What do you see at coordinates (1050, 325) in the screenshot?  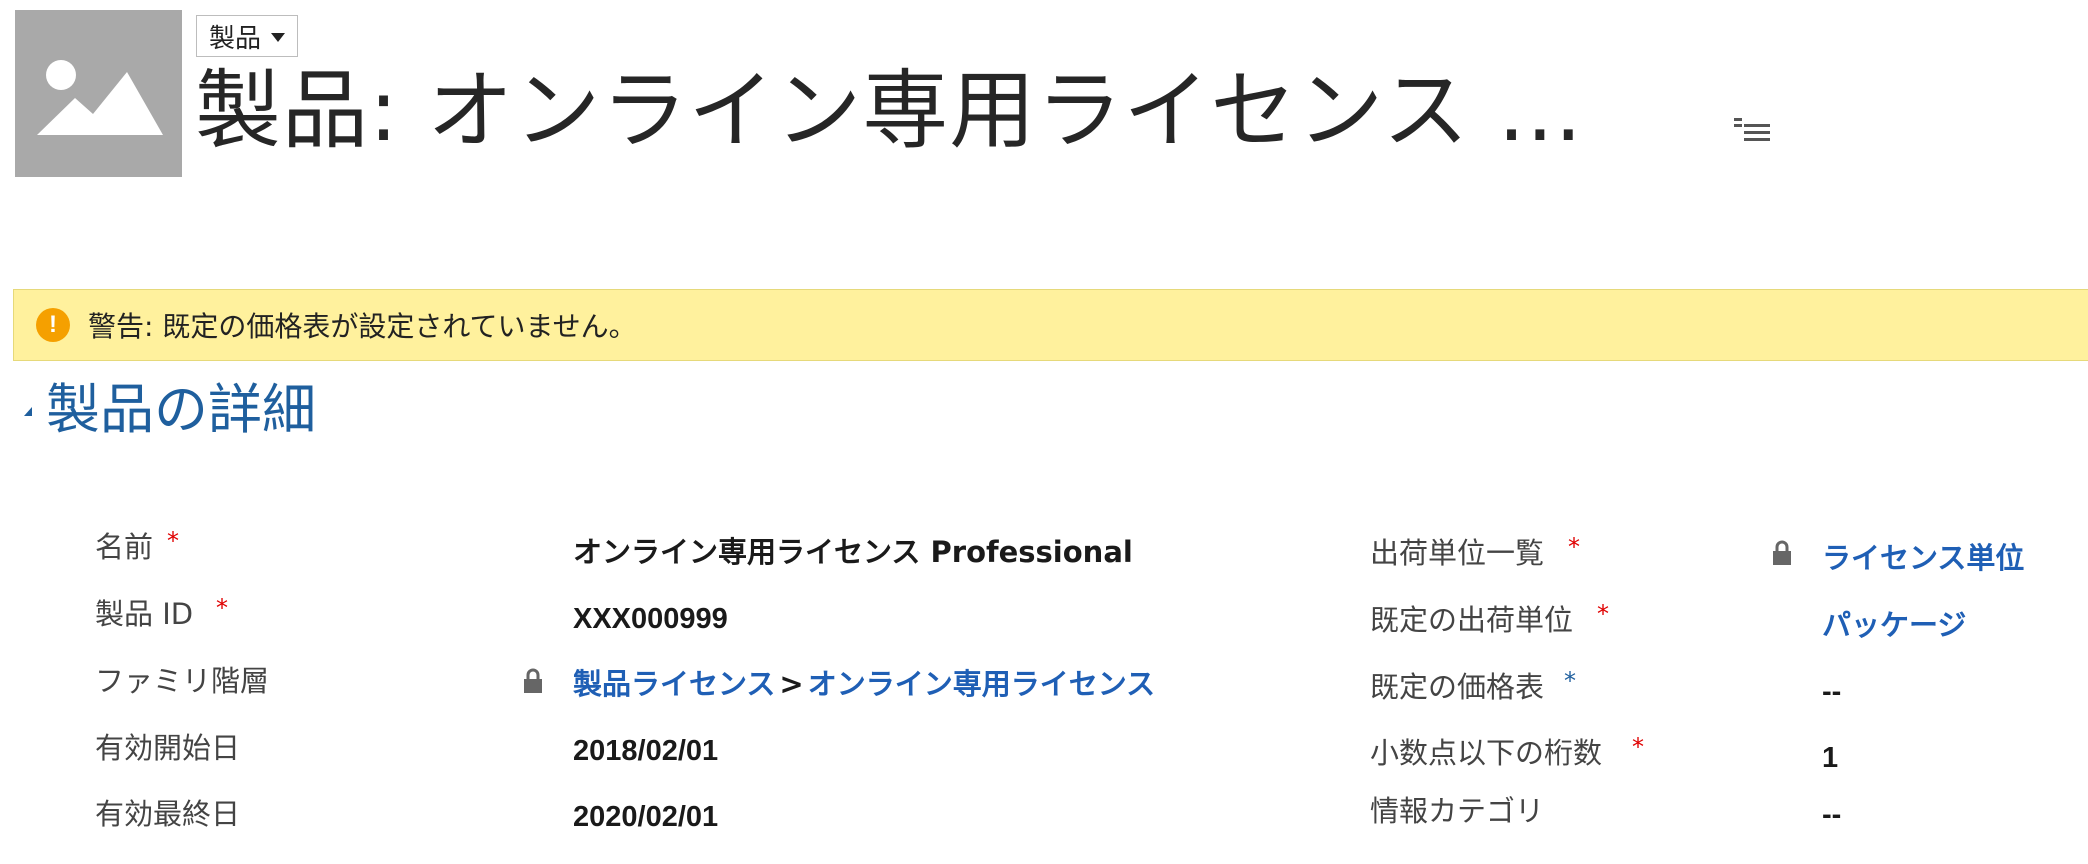 I see `warning-banner: ! 警告: 既定の価格表が設定されていません。` at bounding box center [1050, 325].